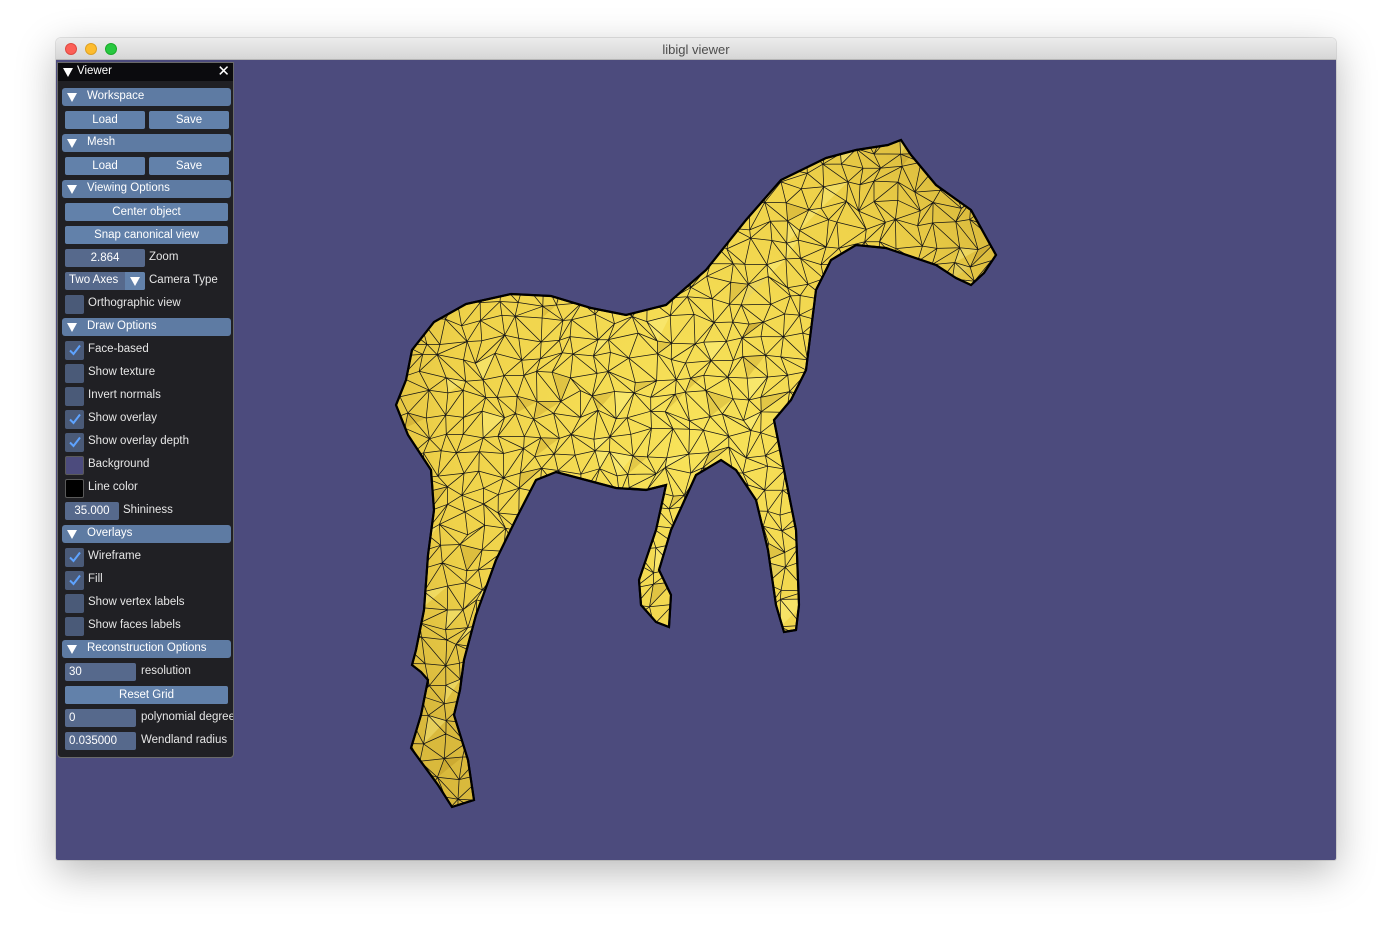  What do you see at coordinates (101, 142) in the screenshot?
I see `section-title: Mesh` at bounding box center [101, 142].